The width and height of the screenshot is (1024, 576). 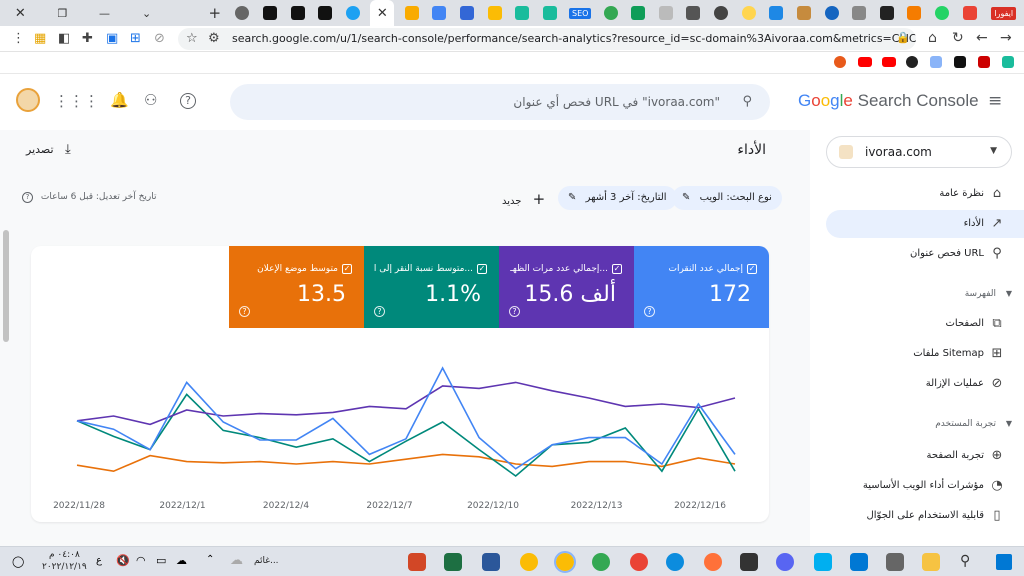 What do you see at coordinates (159, 38) in the screenshot?
I see `link-icon: ⊘` at bounding box center [159, 38].